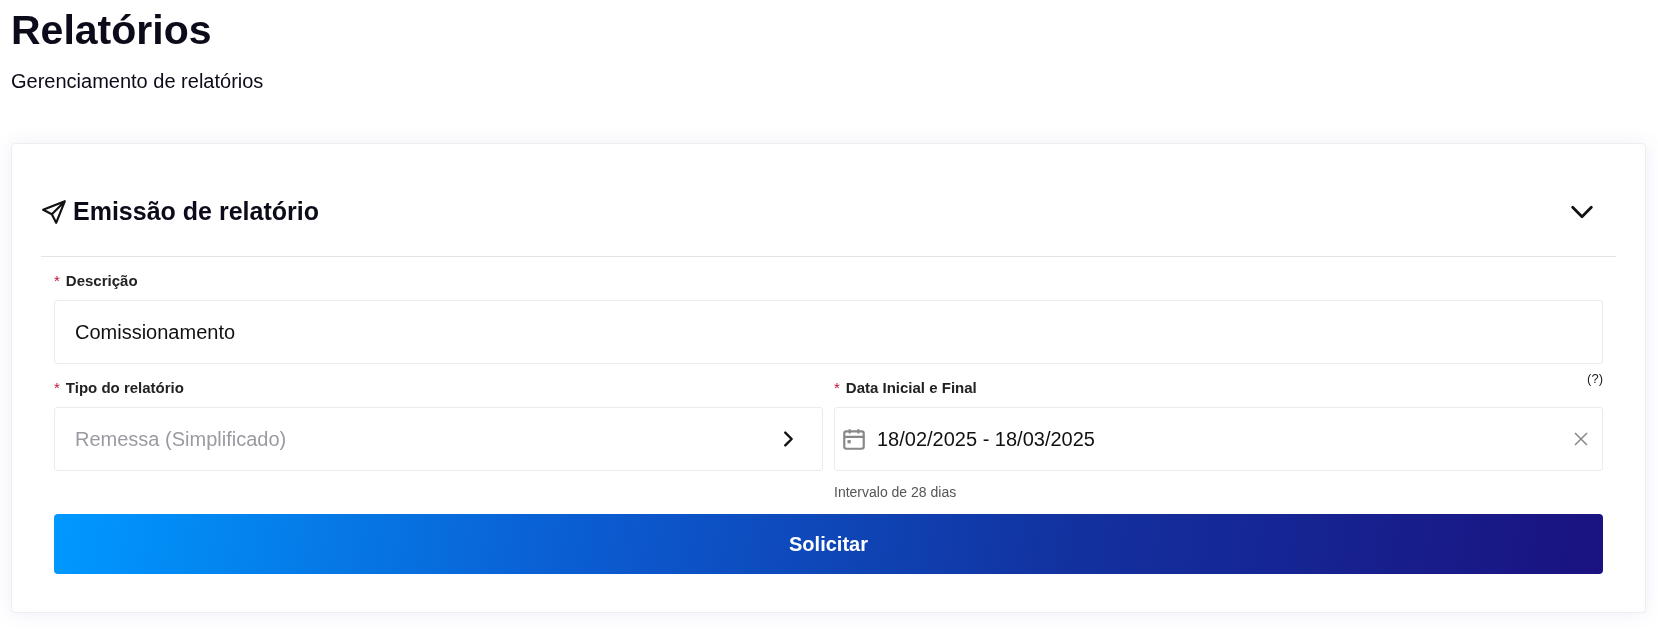  Describe the element at coordinates (124, 387) in the screenshot. I see `field-label: Tipo do relatório` at that location.